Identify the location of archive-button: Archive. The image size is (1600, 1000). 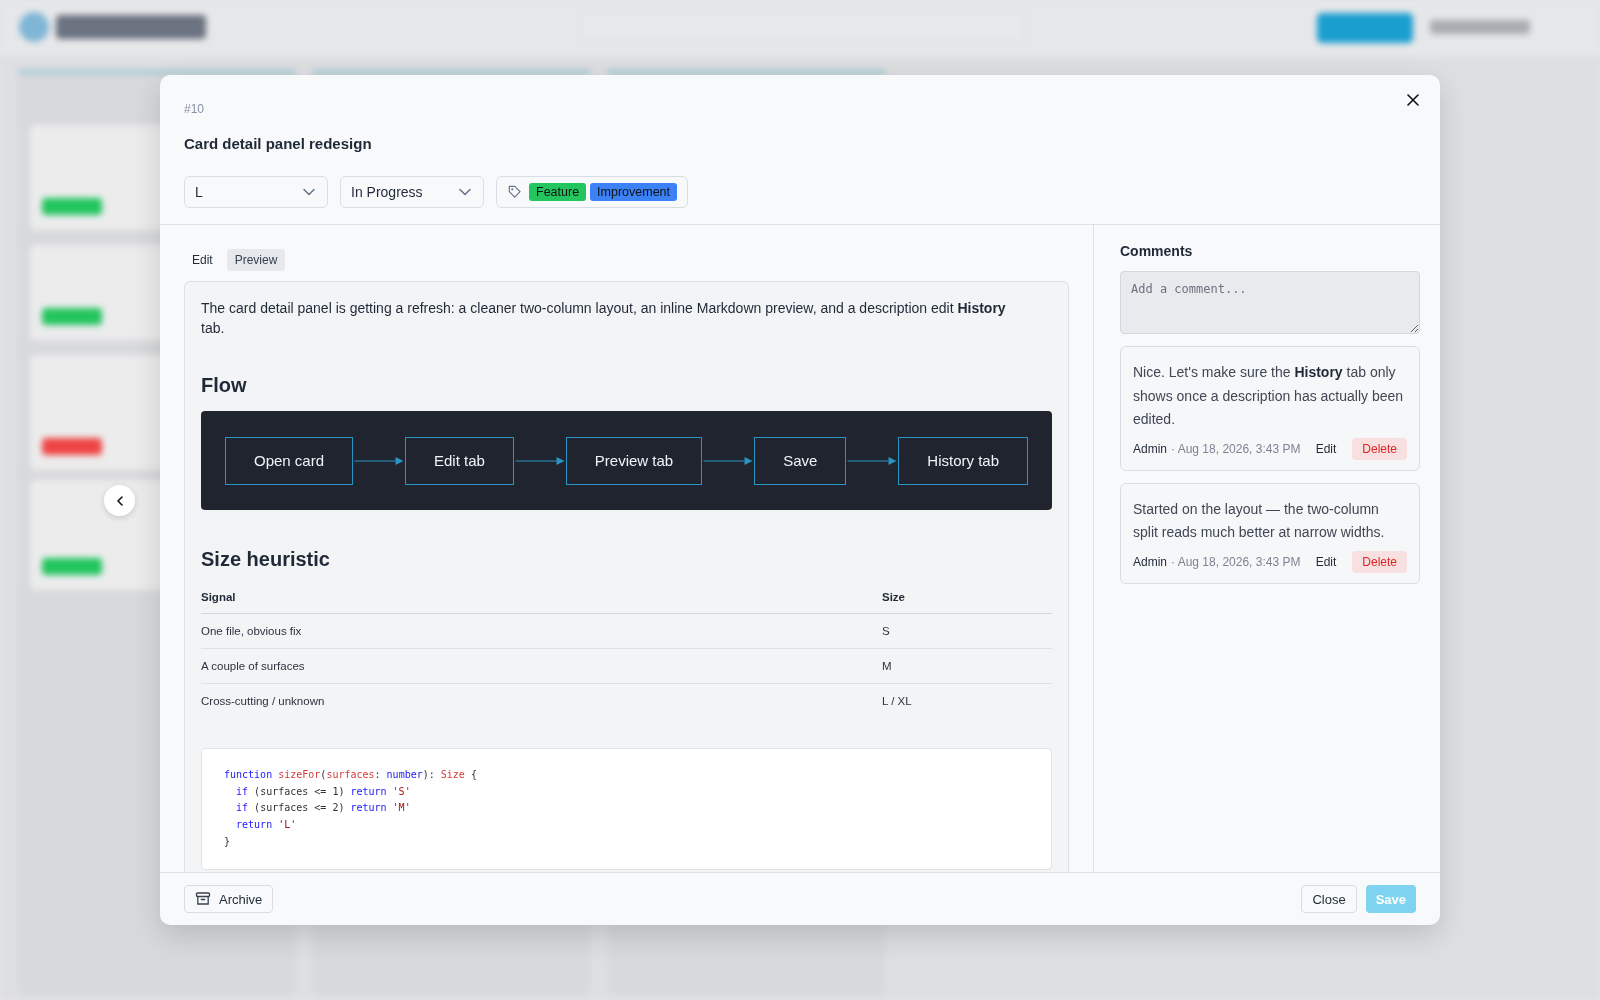
(229, 899).